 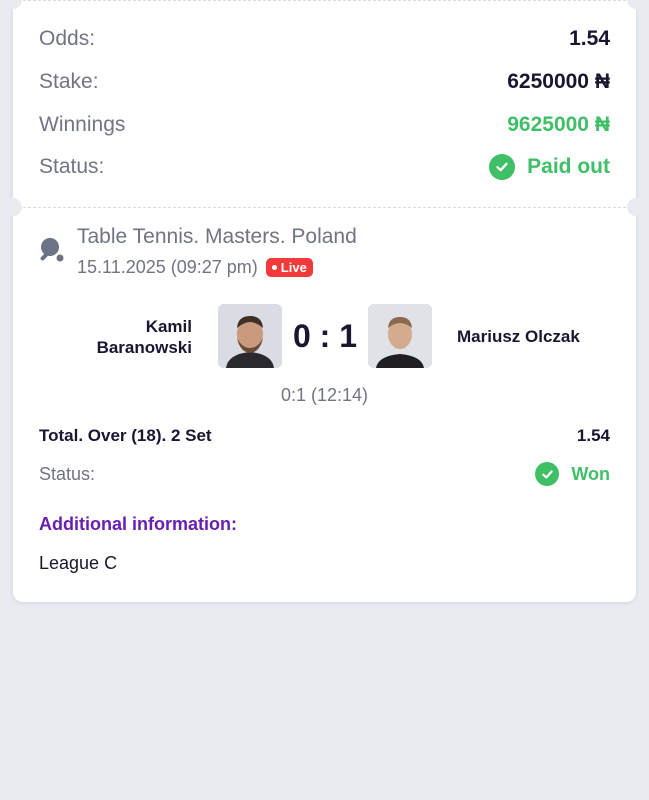 What do you see at coordinates (558, 81) in the screenshot?
I see `stake-value: 6250000 ₦` at bounding box center [558, 81].